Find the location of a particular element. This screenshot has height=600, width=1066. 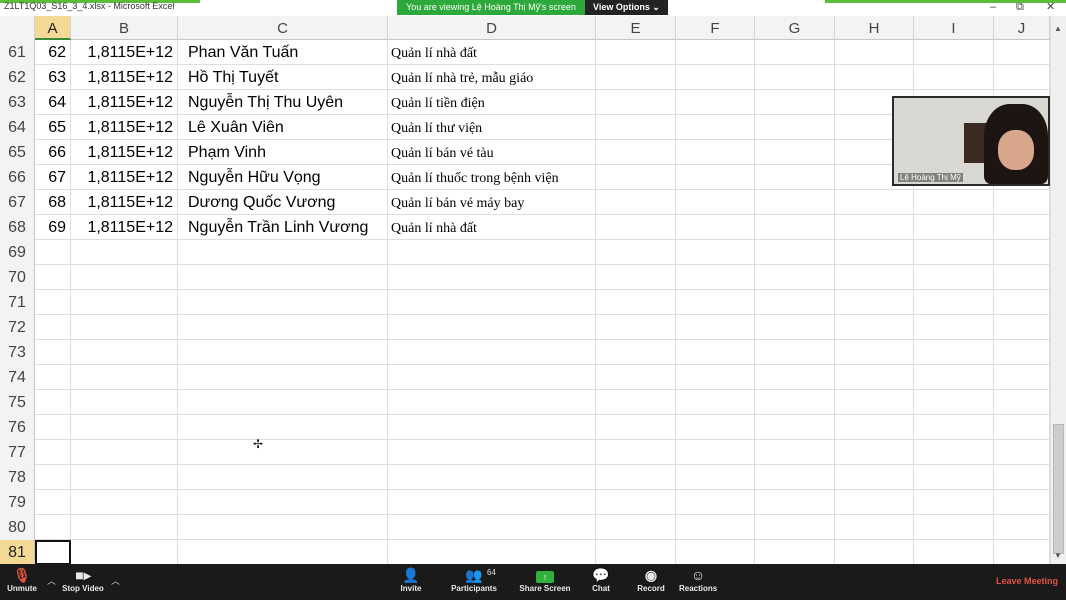

cell-c: Lê Xuân Viên is located at coordinates (283, 127).